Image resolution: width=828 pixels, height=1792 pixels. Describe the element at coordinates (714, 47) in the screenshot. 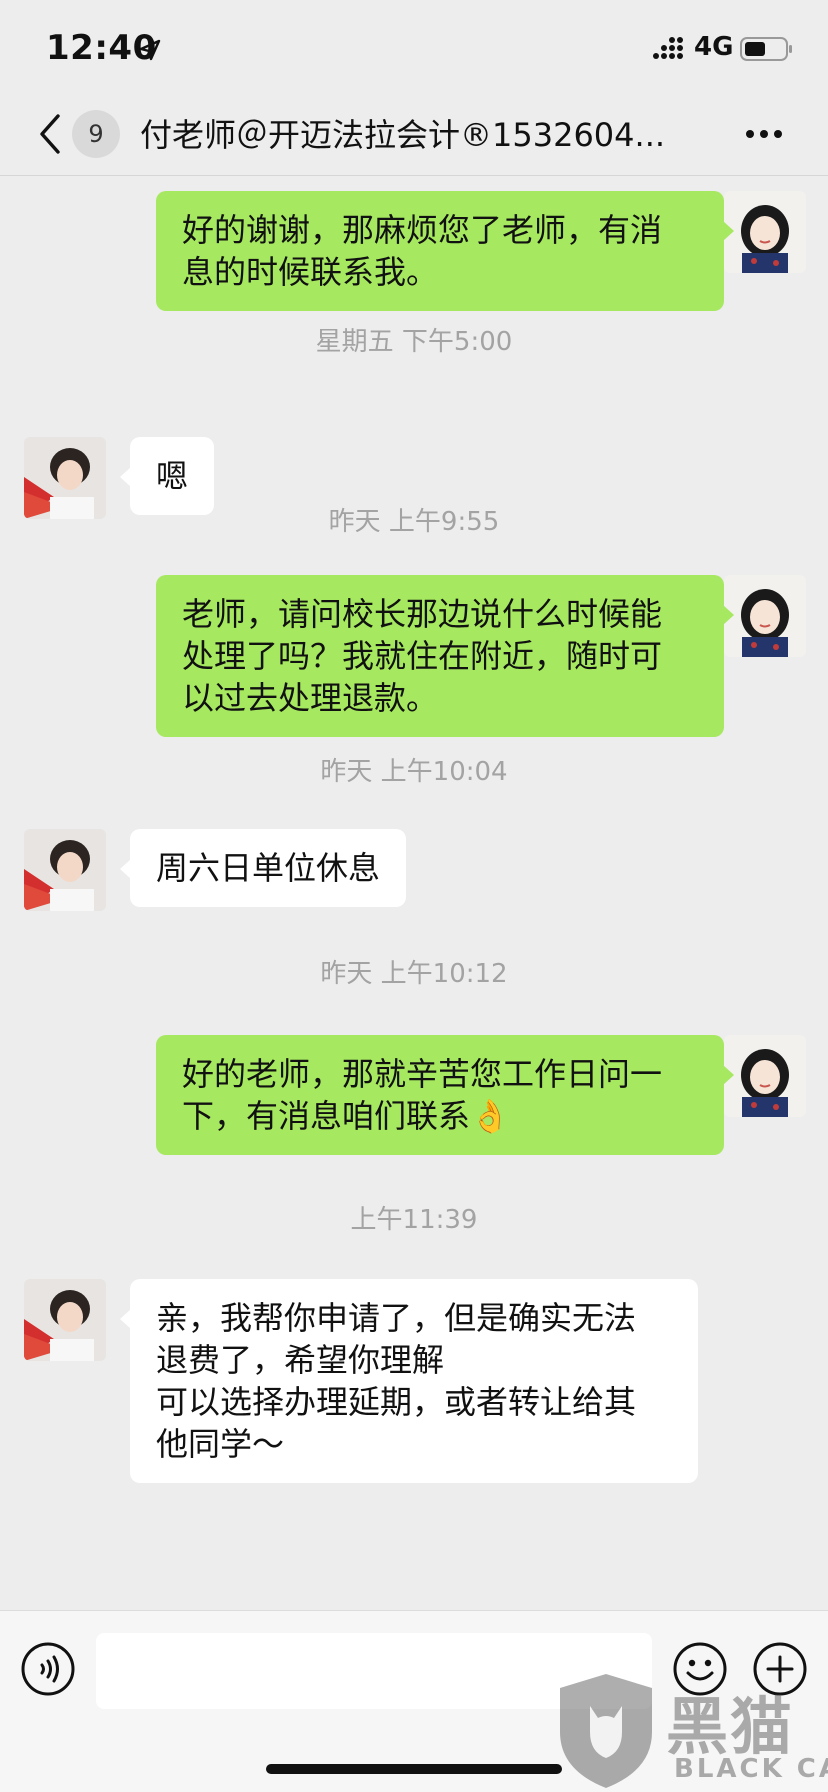

I see `network-label: 4G` at that location.